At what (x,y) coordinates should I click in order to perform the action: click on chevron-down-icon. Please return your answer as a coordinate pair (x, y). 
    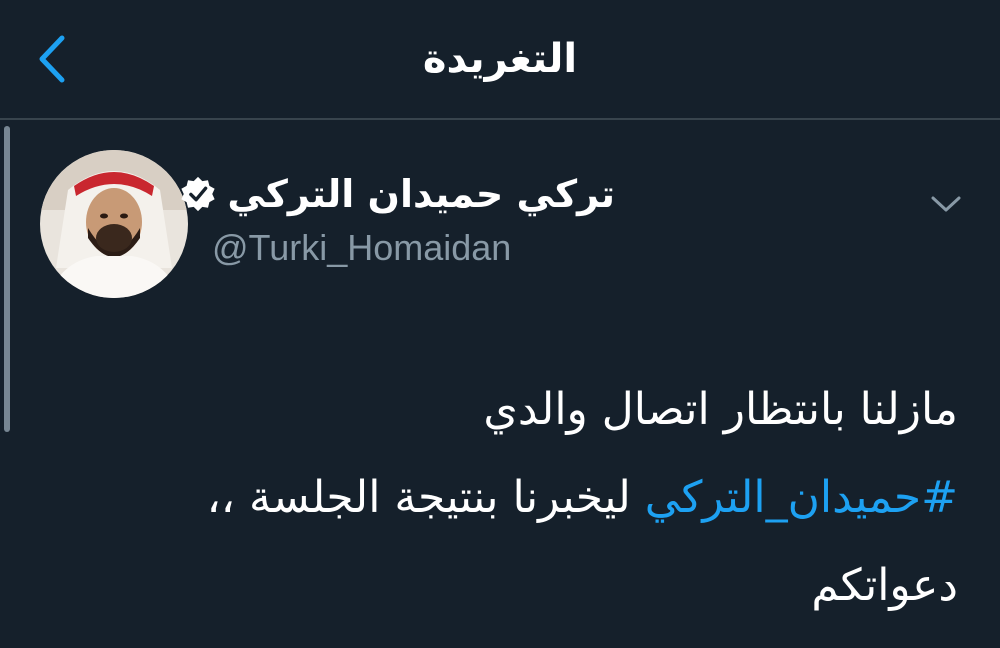
    Looking at the image, I should click on (946, 204).